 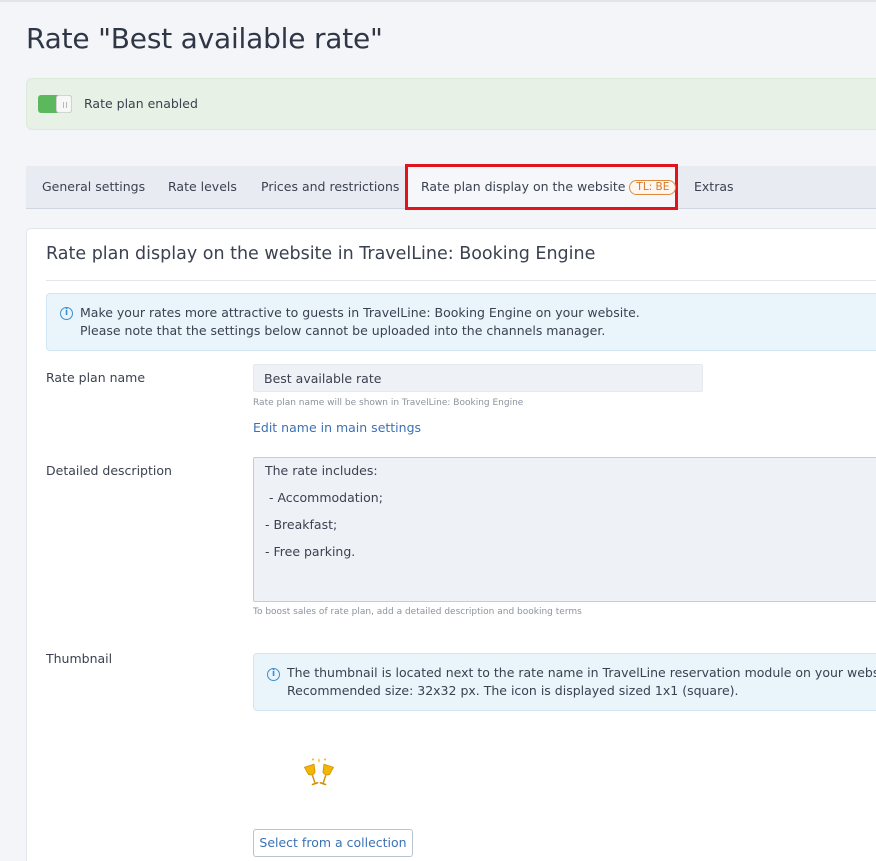 What do you see at coordinates (451, 104) in the screenshot?
I see `rate-plan-status-bar: Rate plan enabled` at bounding box center [451, 104].